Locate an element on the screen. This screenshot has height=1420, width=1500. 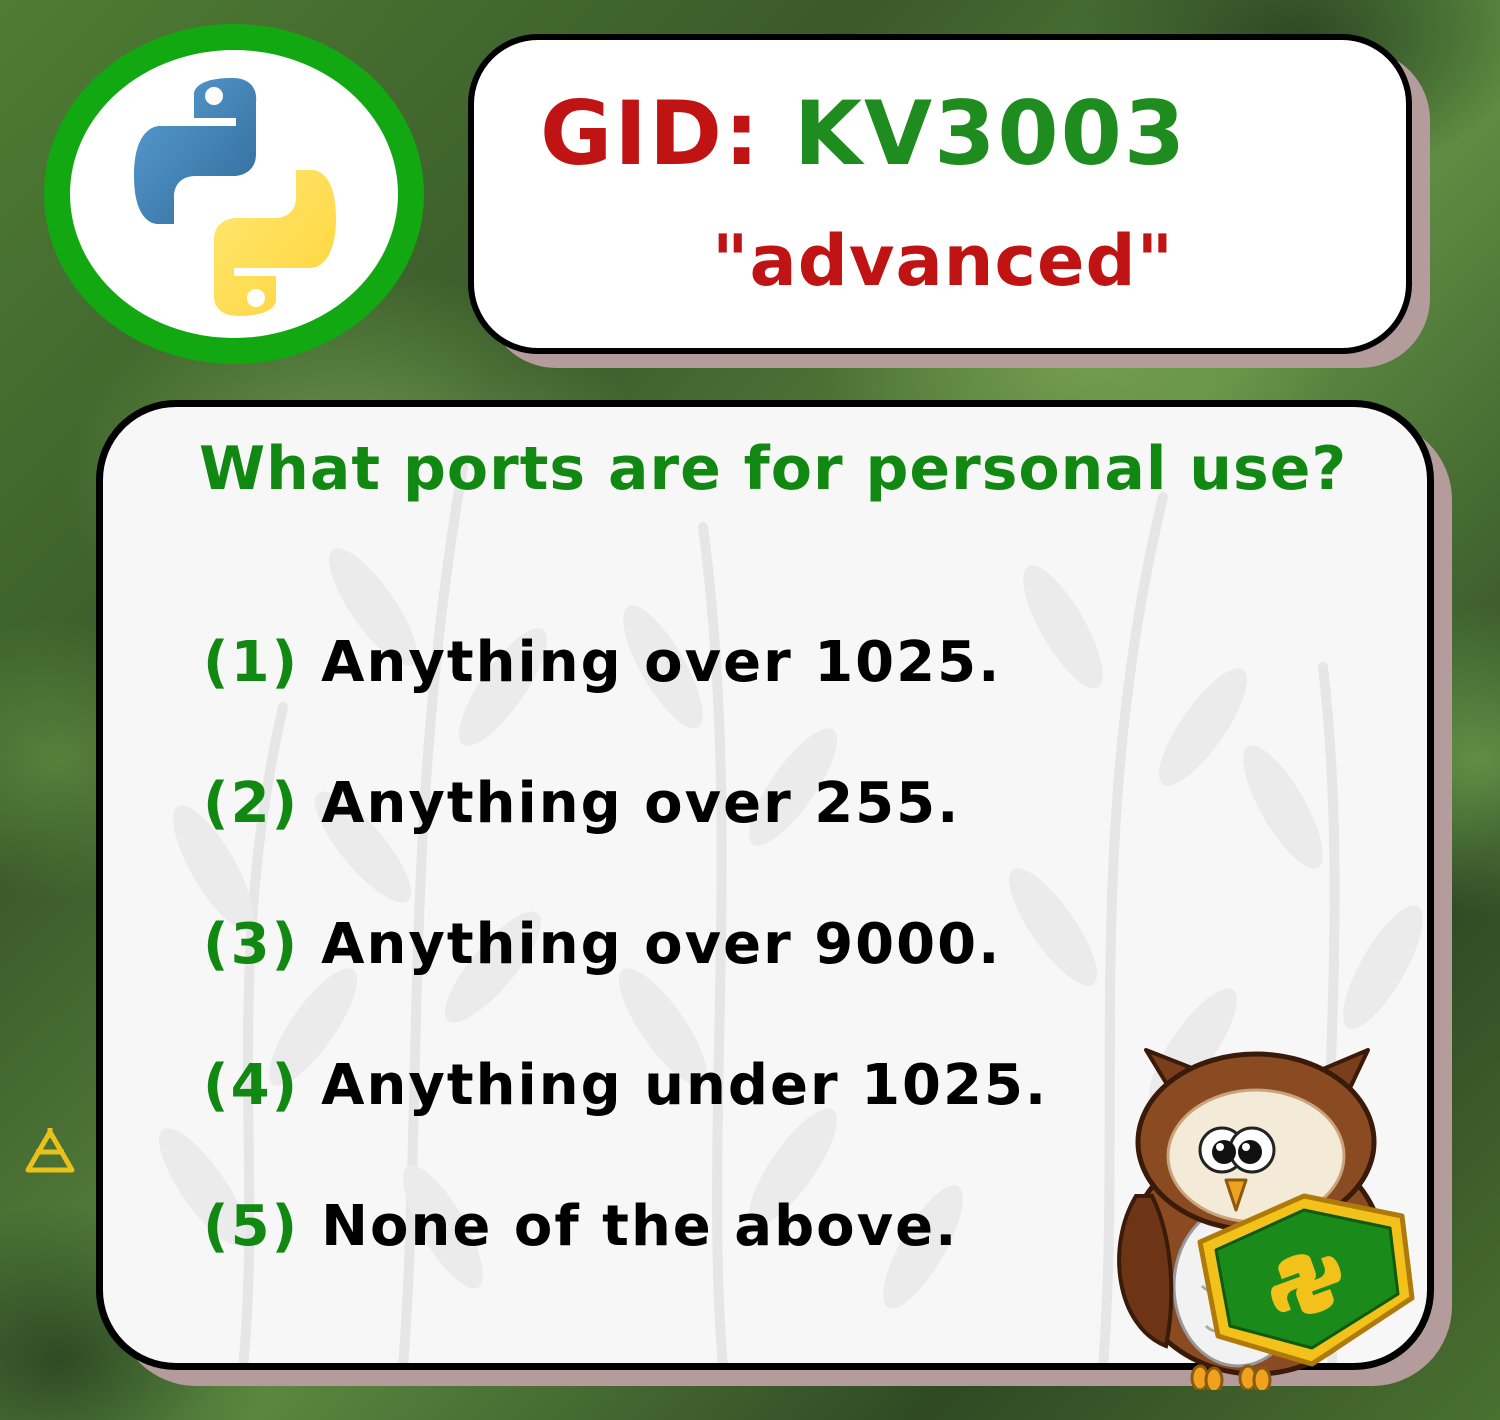
option-number: (4) is located at coordinates (251, 1085).